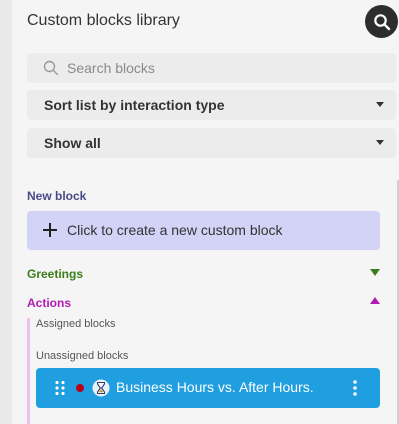 This screenshot has width=399, height=424. What do you see at coordinates (175, 230) in the screenshot?
I see `create-custom-block-label: Click to create a new custom block` at bounding box center [175, 230].